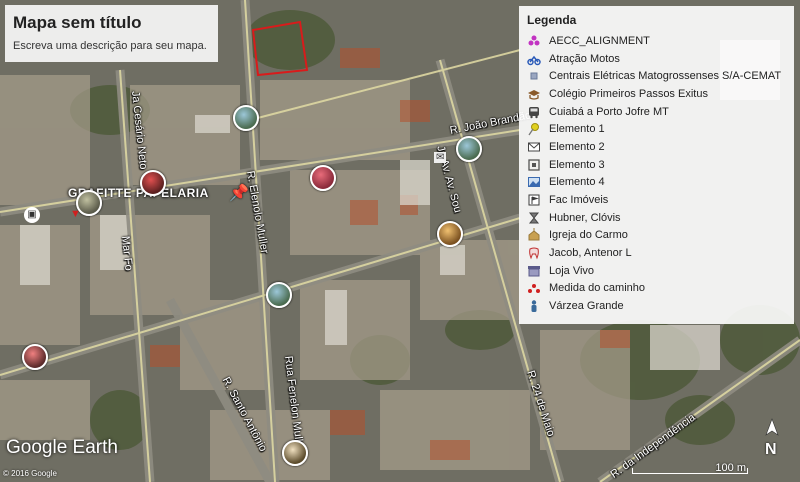 The image size is (800, 482). What do you see at coordinates (534, 112) in the screenshot?
I see `bus-icon` at bounding box center [534, 112].